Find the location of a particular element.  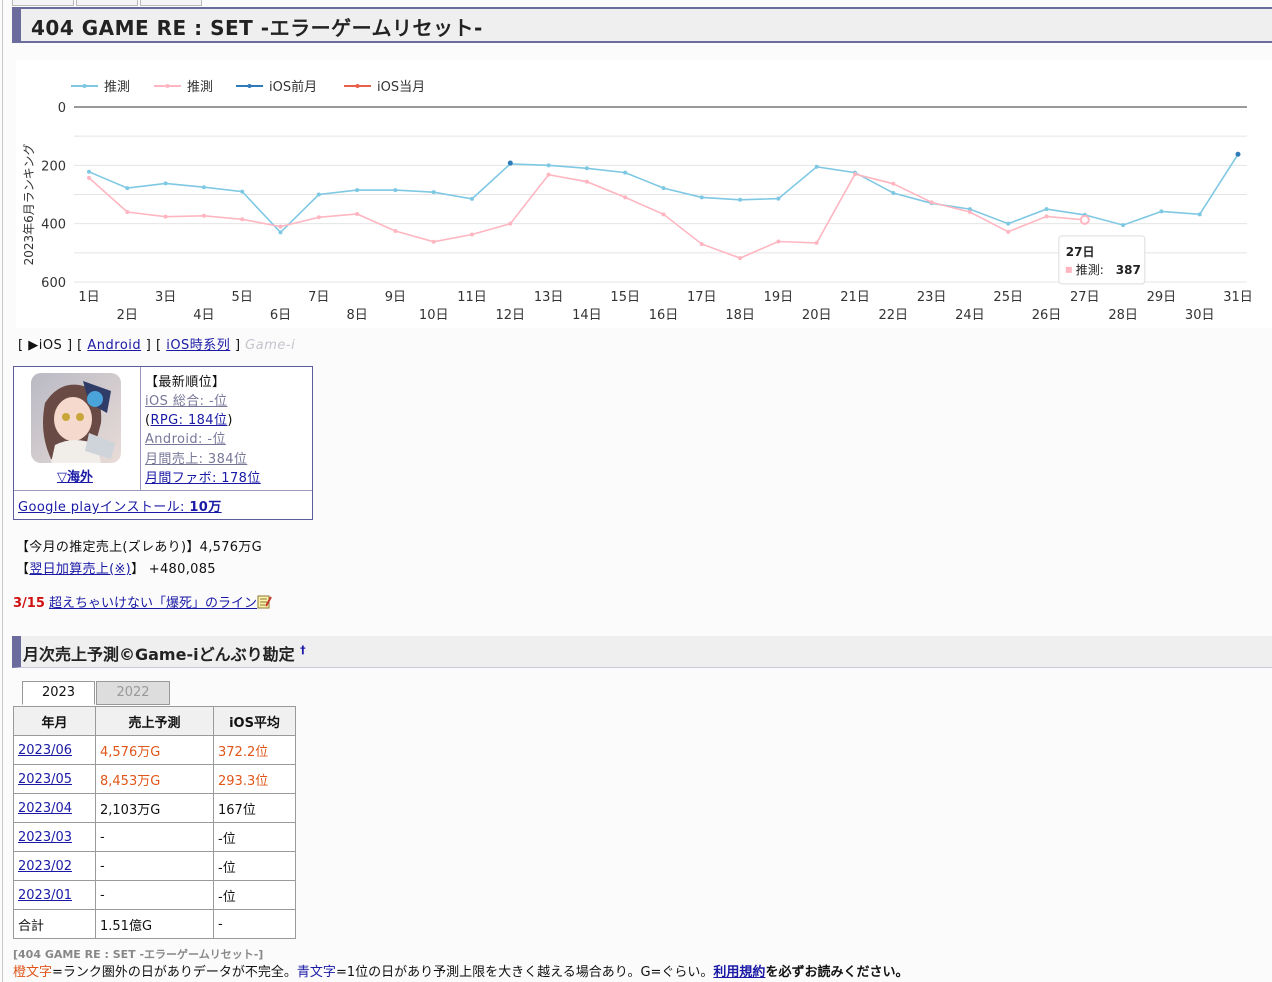

x-tick-label: 15日 is located at coordinates (625, 297).